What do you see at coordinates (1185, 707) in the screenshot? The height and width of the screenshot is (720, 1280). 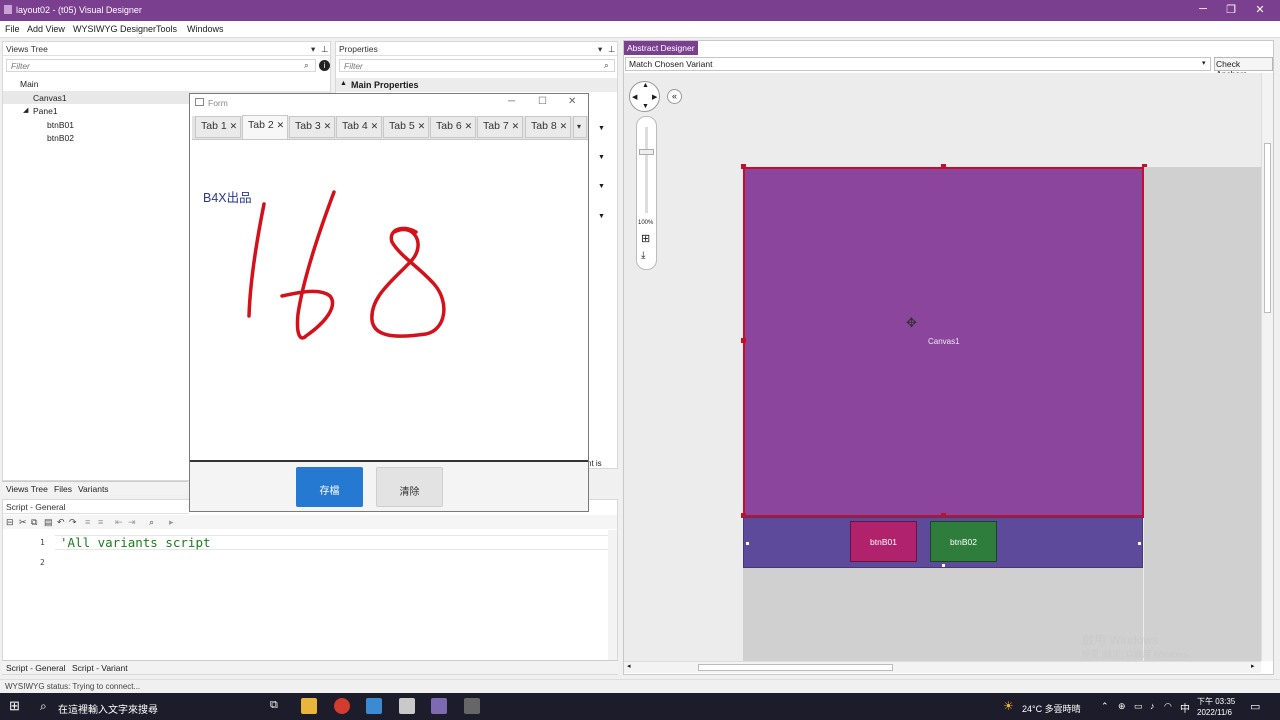 I see `ime-indicator: 中` at bounding box center [1185, 707].